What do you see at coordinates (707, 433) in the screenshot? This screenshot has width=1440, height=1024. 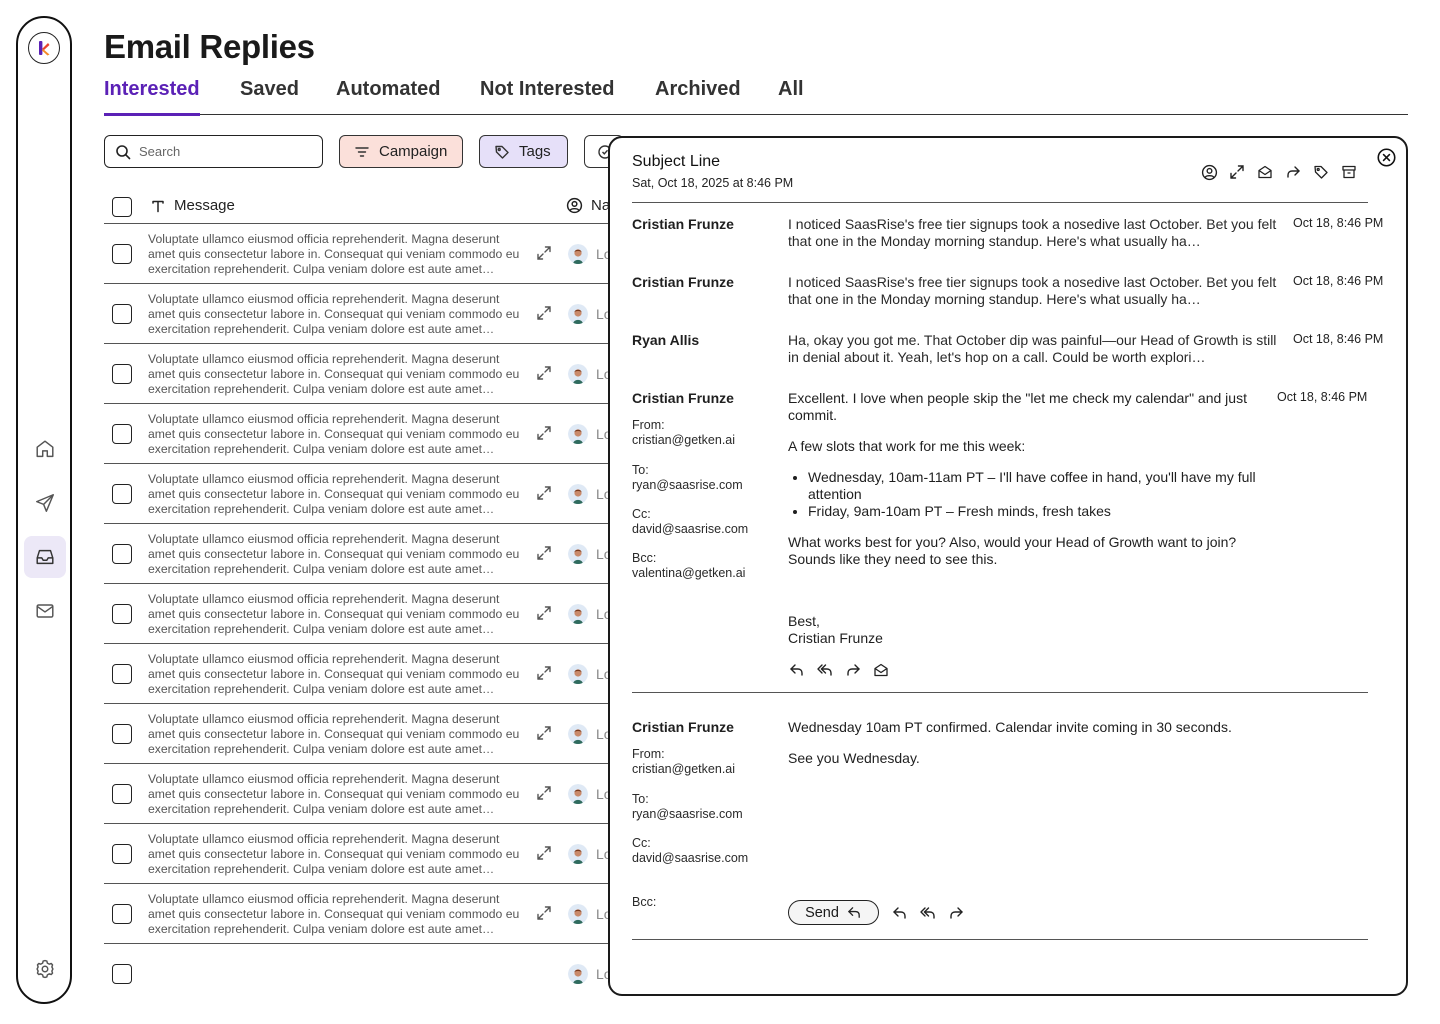 I see `from-field: From: cristian@getken.ai` at bounding box center [707, 433].